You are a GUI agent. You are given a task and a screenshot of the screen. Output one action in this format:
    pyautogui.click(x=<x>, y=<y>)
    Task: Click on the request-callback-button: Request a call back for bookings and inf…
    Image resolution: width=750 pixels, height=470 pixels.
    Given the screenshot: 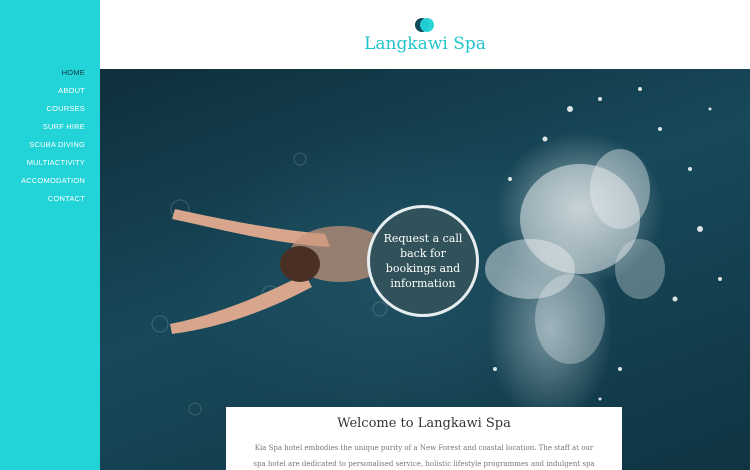 What is the action you would take?
    pyautogui.click(x=423, y=261)
    